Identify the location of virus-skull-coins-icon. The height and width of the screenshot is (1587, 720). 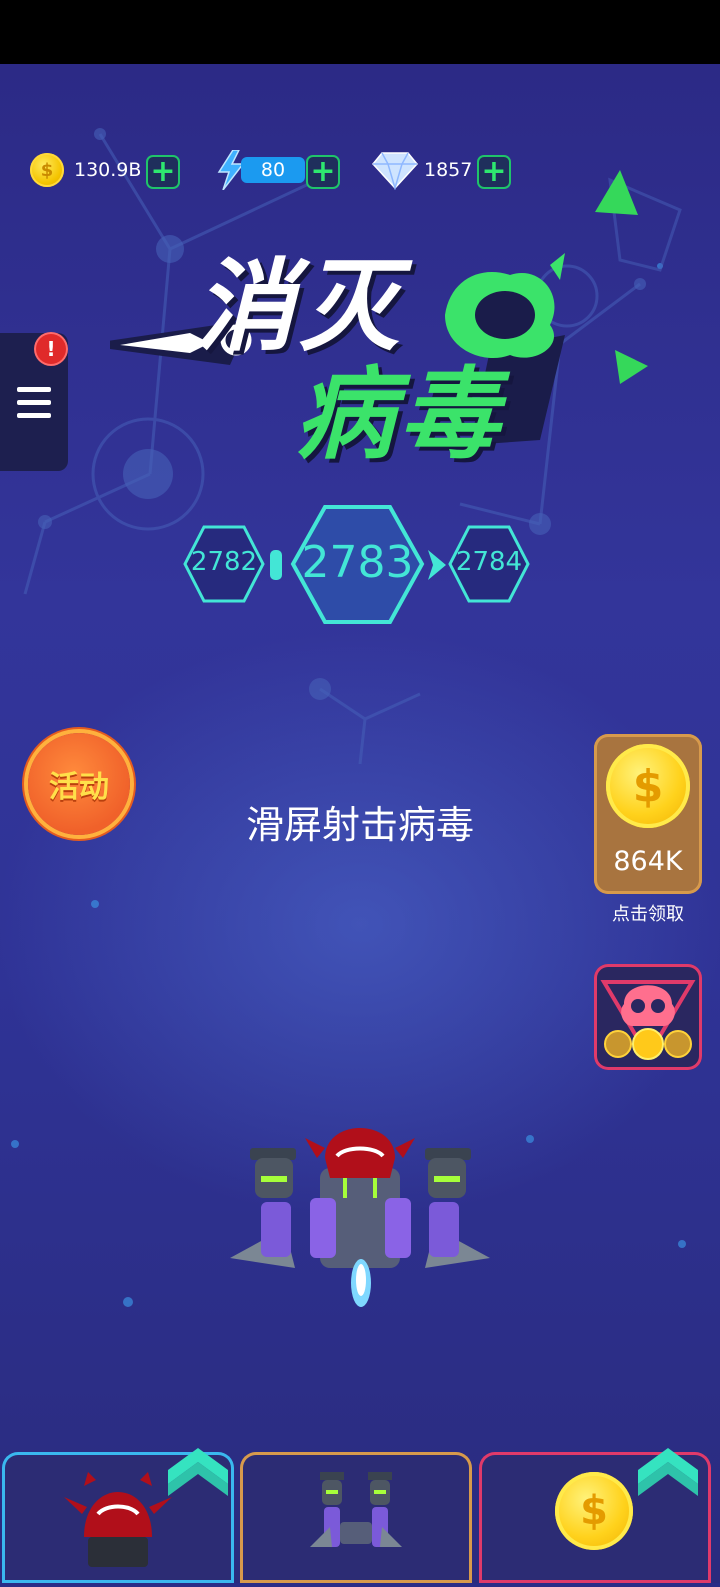
(648, 1020).